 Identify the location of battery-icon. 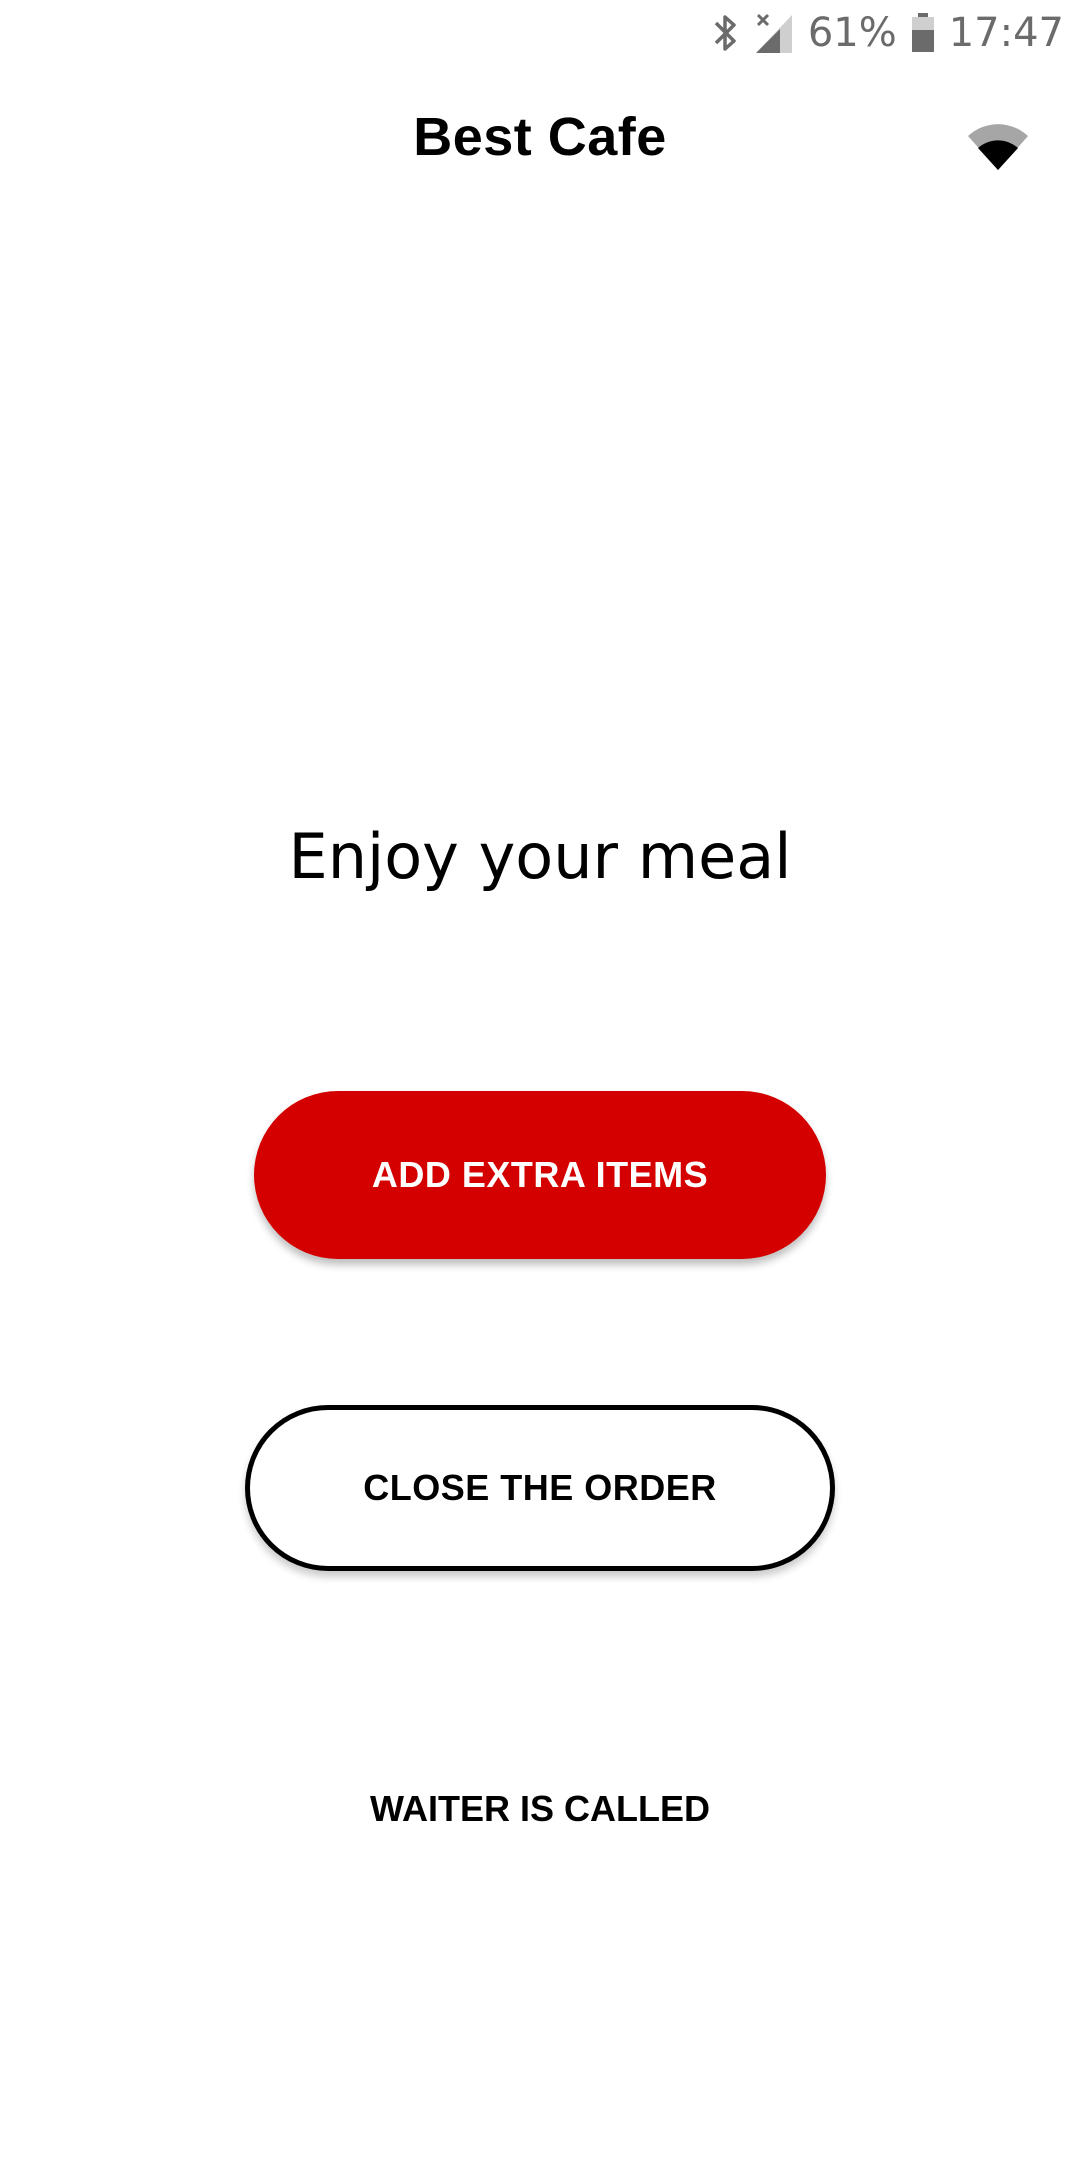
(923, 33).